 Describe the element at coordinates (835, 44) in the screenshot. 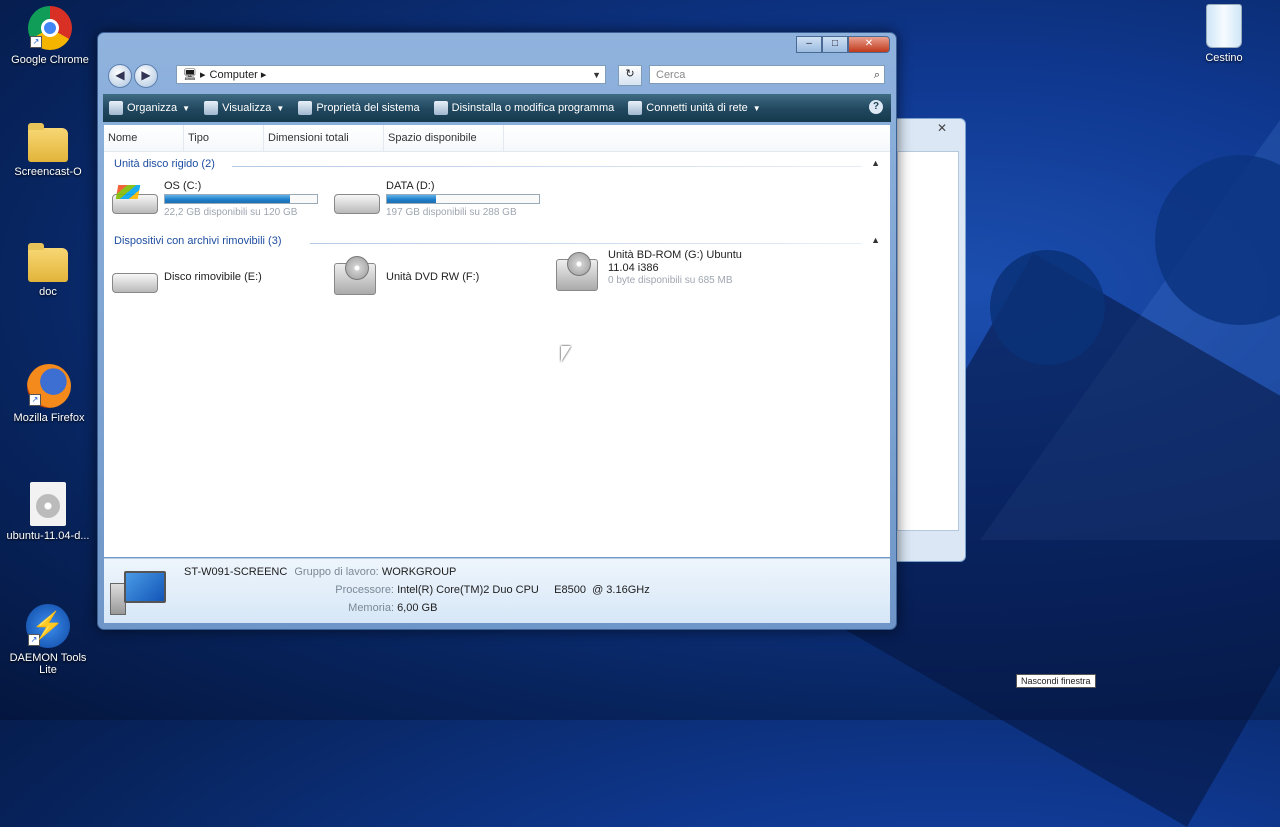

I see `maximize-button: □` at that location.